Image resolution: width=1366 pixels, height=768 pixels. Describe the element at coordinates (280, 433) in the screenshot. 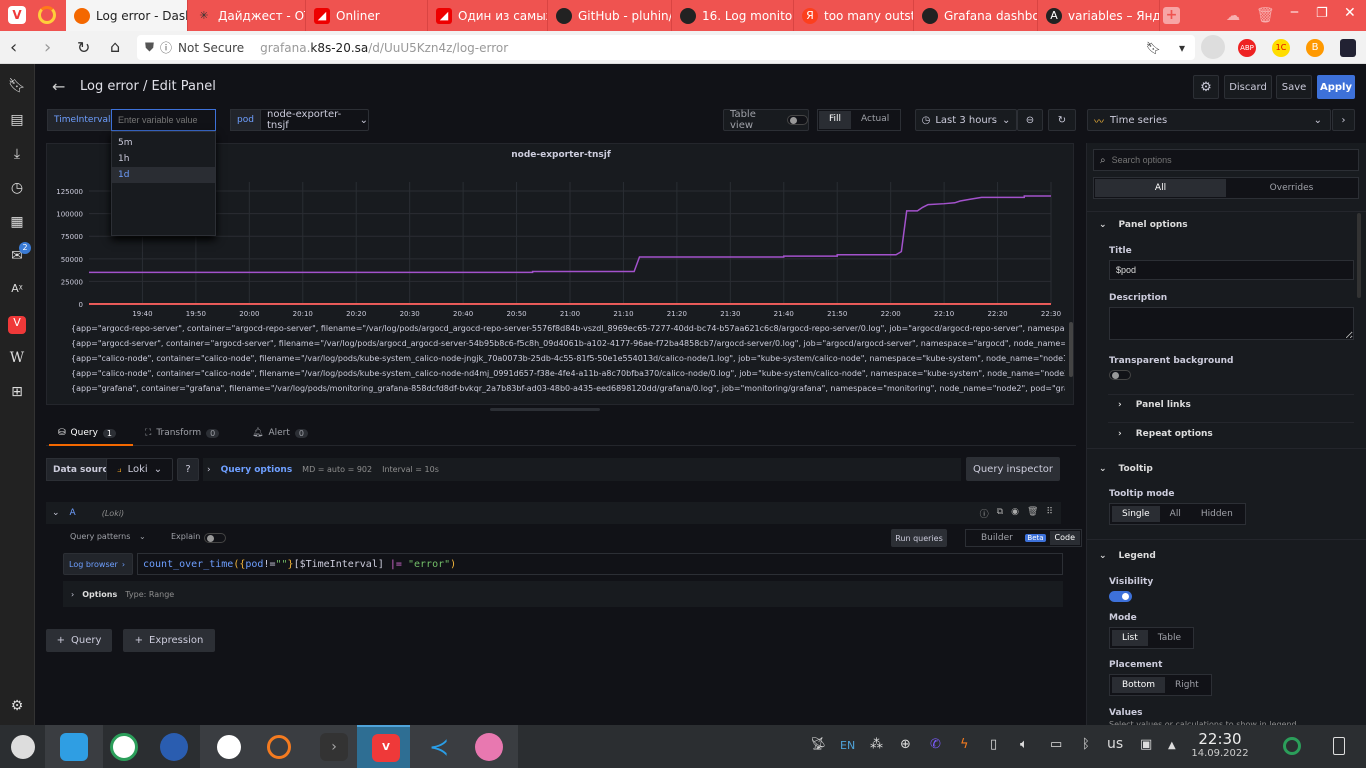

I see `tab-alert: 🔔︎ Alert 0` at that location.